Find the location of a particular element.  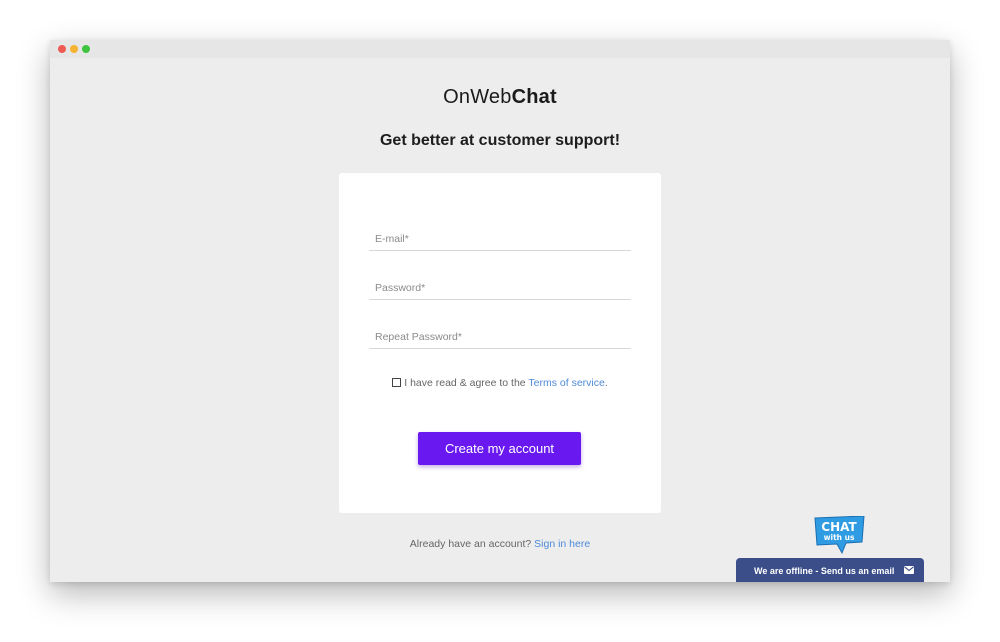

email-field is located at coordinates (500, 240).